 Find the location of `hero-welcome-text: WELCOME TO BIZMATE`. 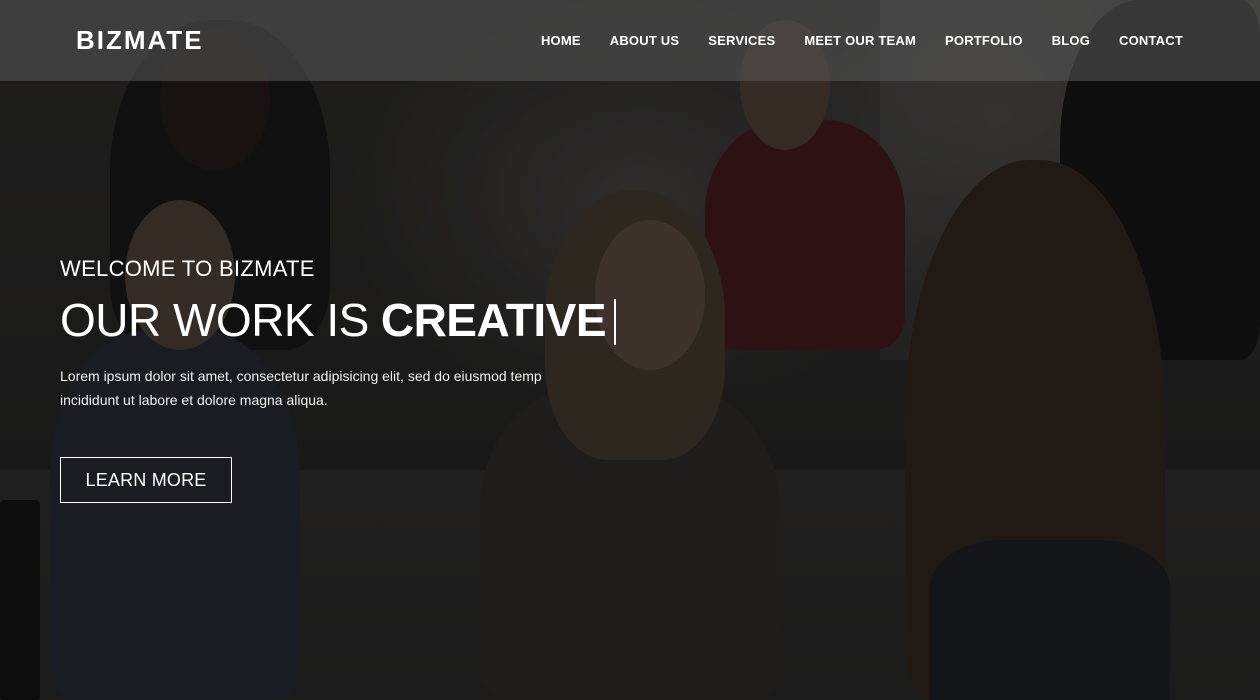

hero-welcome-text: WELCOME TO BIZMATE is located at coordinates (187, 268).